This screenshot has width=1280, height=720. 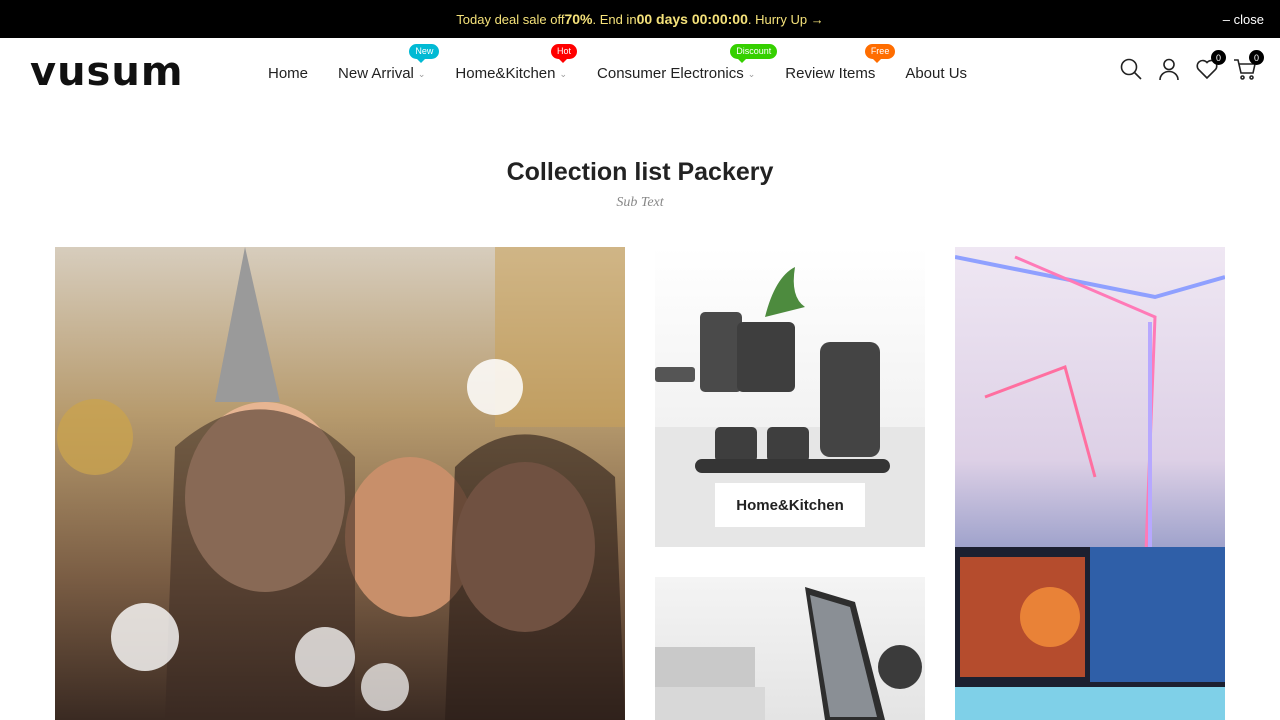 I want to click on nav-item-home-kitchen: Home&Kitchen ⌄ Hot, so click(x=516, y=62).